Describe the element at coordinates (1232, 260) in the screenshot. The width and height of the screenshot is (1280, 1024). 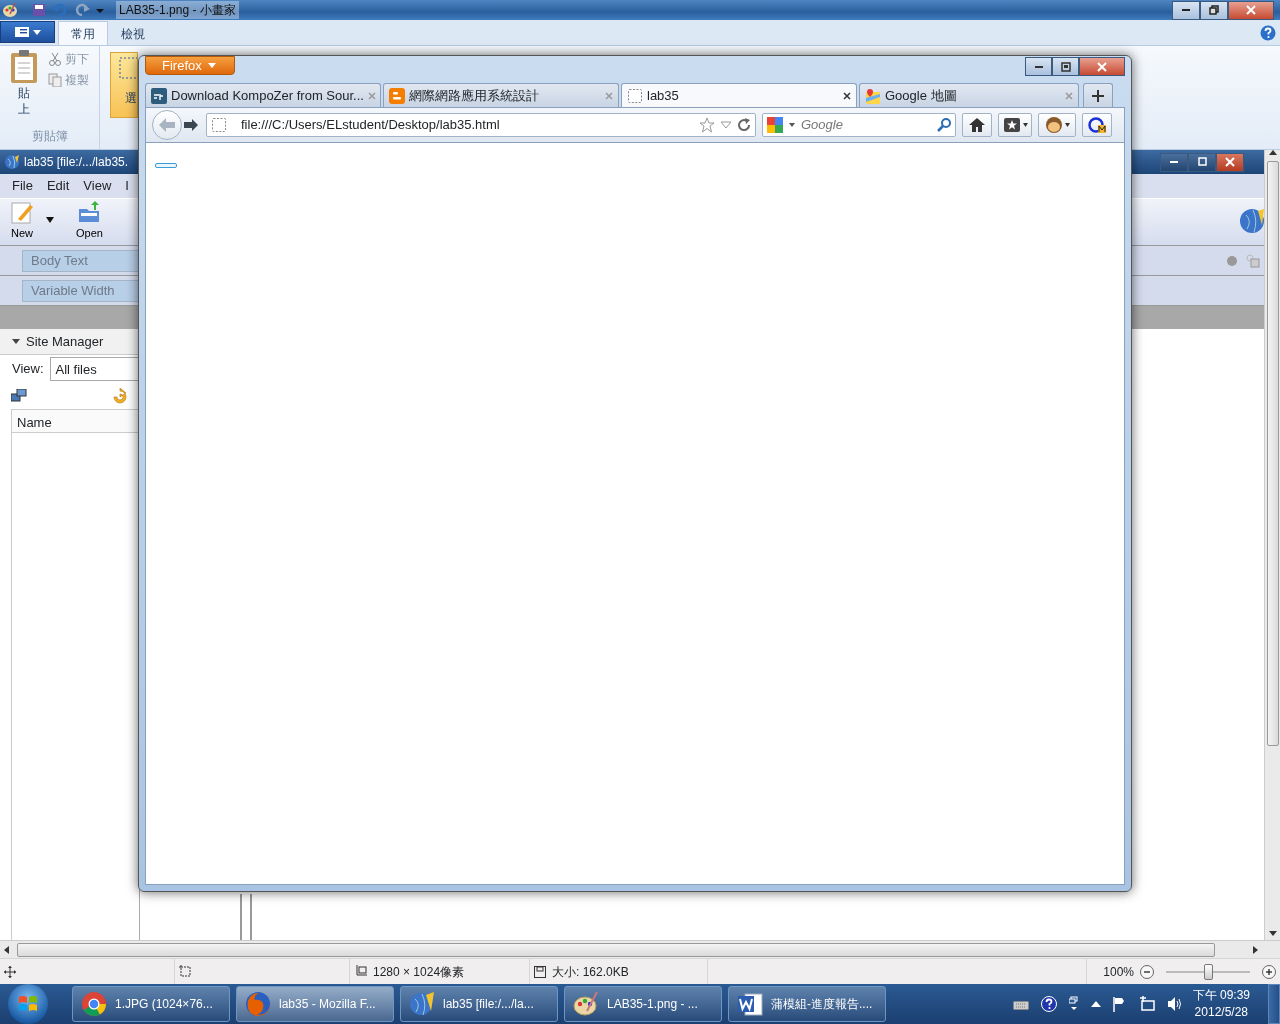
I see `pattern-icon` at that location.